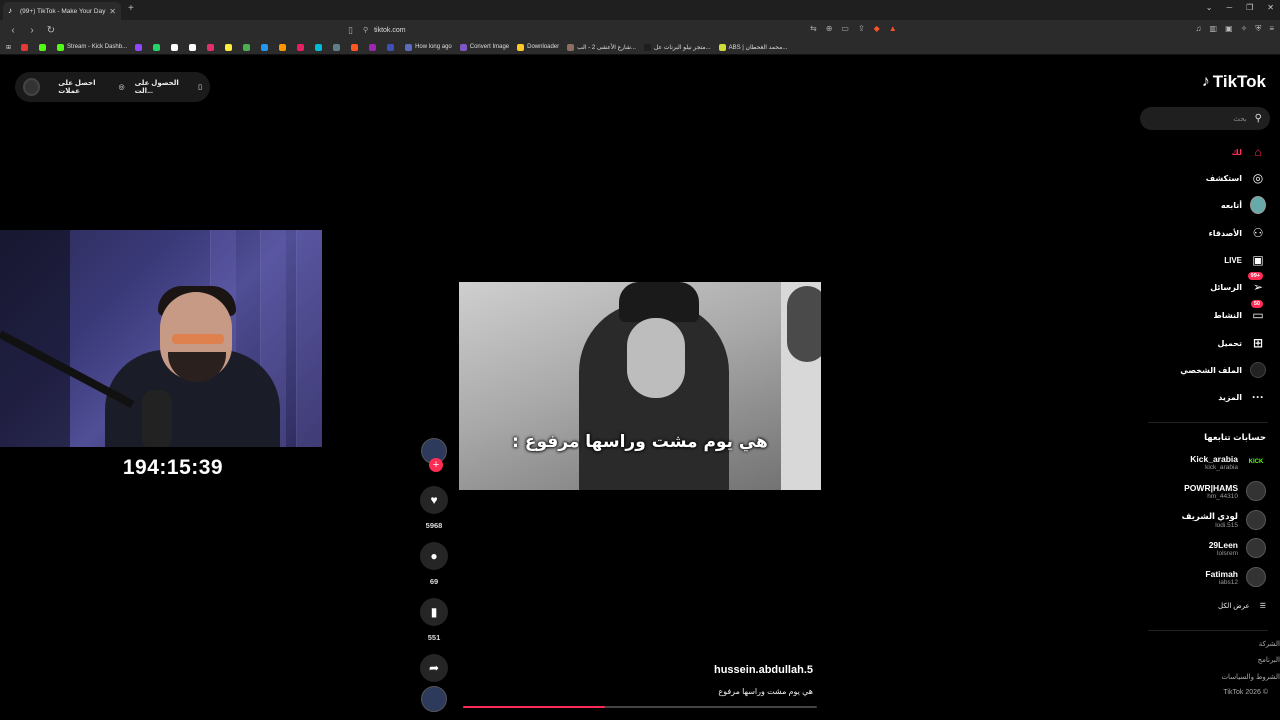  Describe the element at coordinates (1234, 606) in the screenshot. I see `see-all-label: عرض الكل` at that location.